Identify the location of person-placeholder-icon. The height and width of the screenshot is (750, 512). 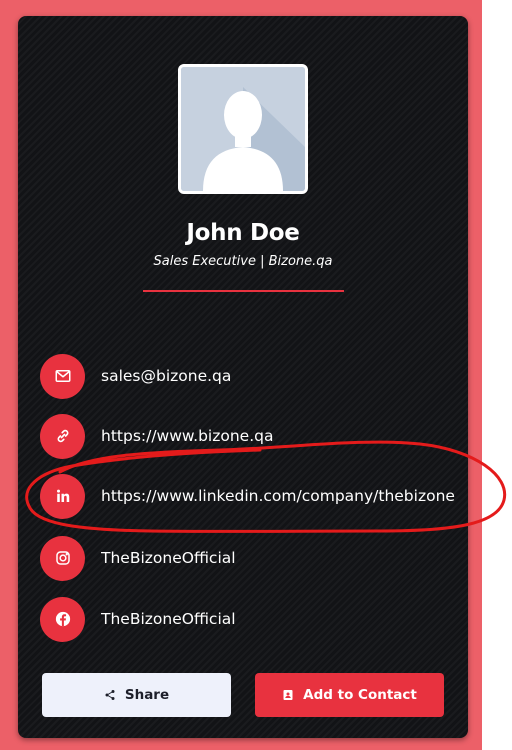
(243, 129).